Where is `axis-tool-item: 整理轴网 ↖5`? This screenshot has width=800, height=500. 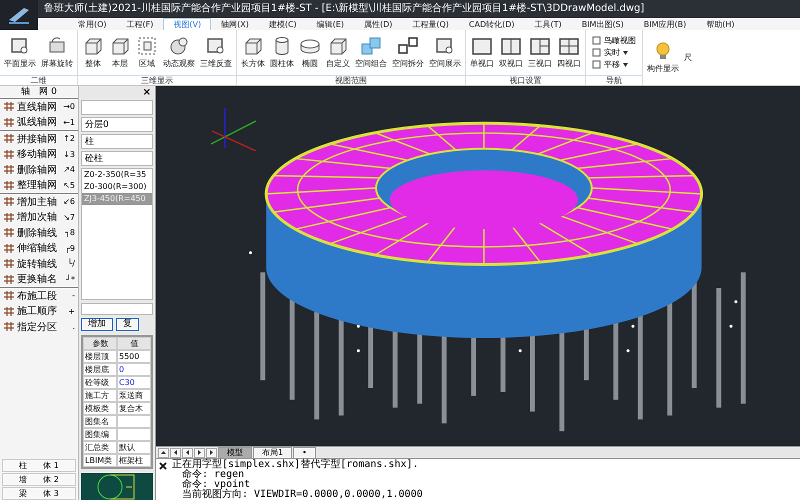
axis-tool-item: 整理轴网 ↖5 is located at coordinates (39, 185).